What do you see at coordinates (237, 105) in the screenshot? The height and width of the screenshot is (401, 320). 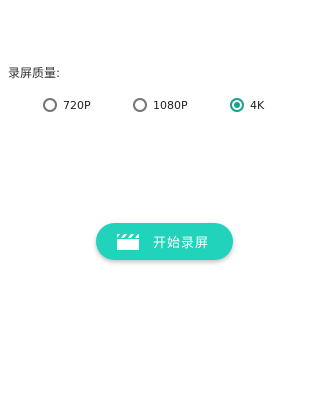 I see `radio-checked-icon` at bounding box center [237, 105].